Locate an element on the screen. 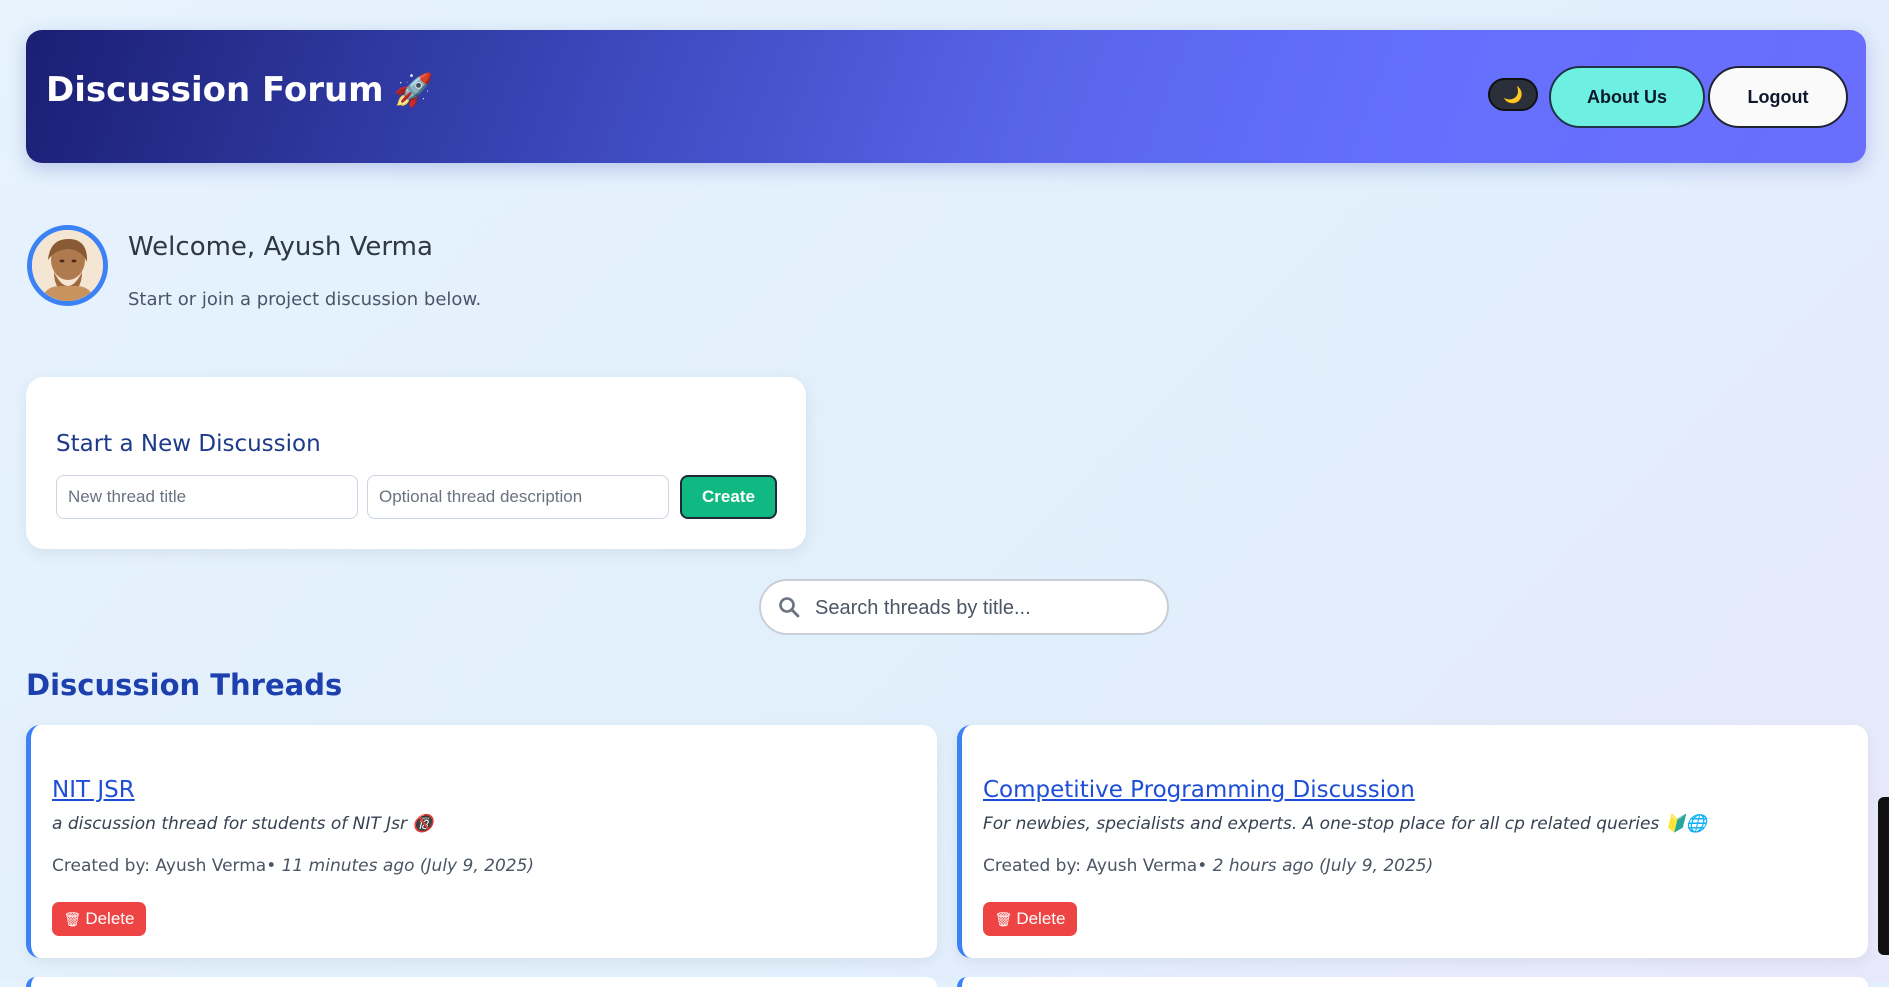  new-discussion-card: Start a New Discussion Create is located at coordinates (416, 463).